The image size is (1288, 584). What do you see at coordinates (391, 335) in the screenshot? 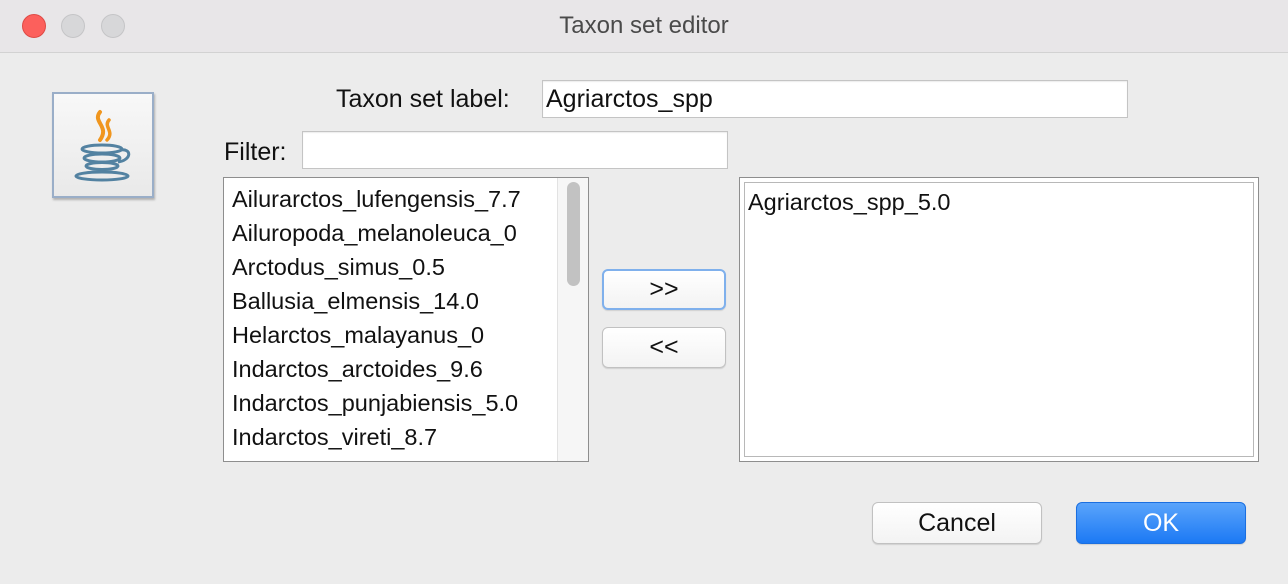
I see `list-item: Helarctos_malayanus_0` at bounding box center [391, 335].